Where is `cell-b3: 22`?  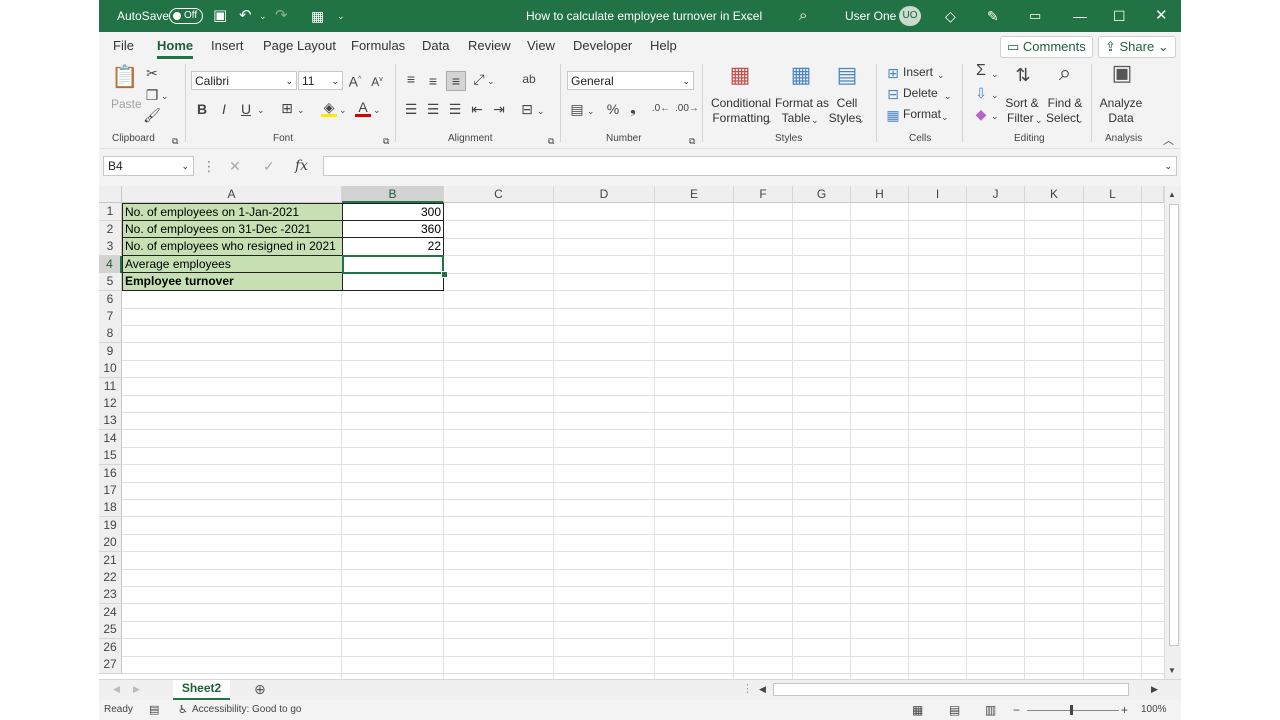 cell-b3: 22 is located at coordinates (393, 247).